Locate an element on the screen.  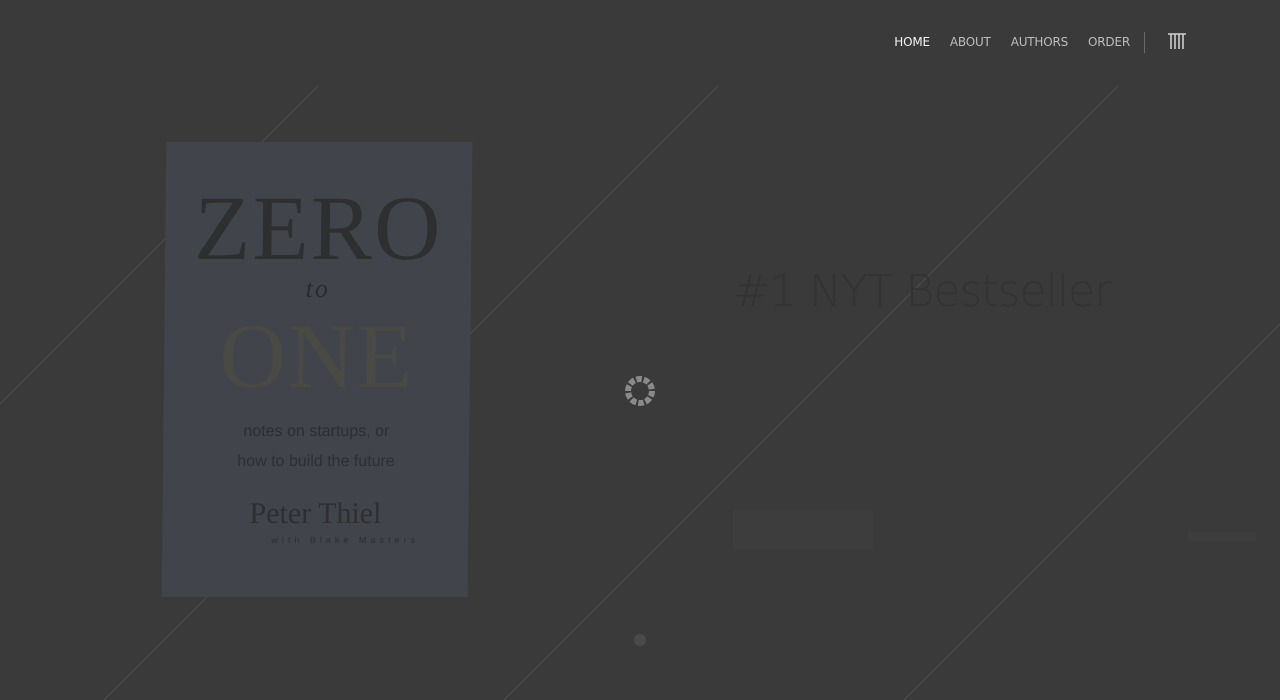
loading-spinner-icon is located at coordinates (640, 391).